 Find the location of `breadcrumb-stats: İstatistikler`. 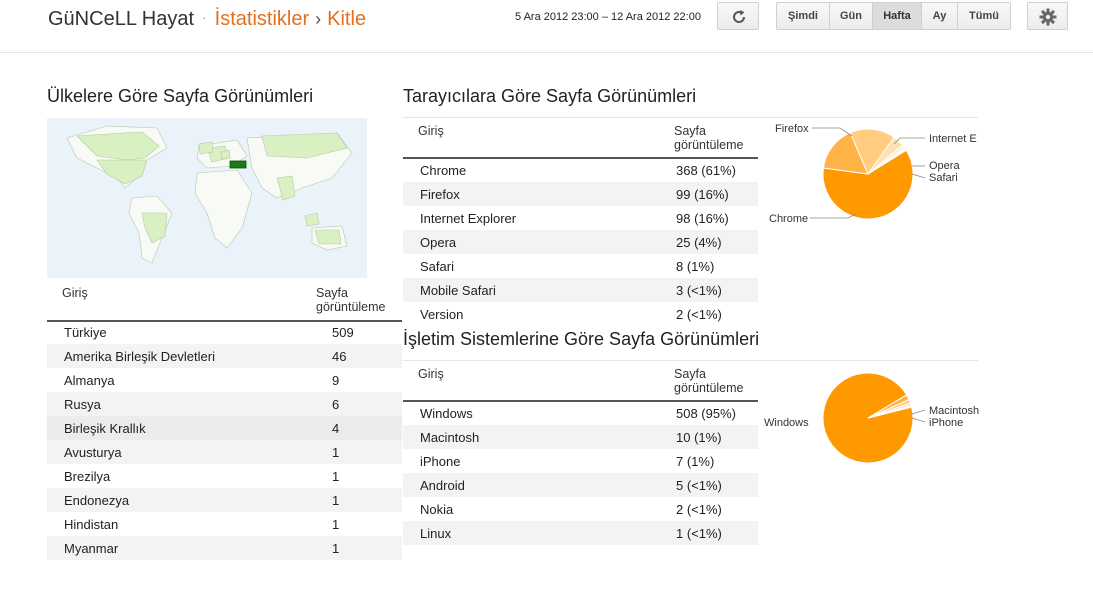

breadcrumb-stats: İstatistikler is located at coordinates (262, 19).